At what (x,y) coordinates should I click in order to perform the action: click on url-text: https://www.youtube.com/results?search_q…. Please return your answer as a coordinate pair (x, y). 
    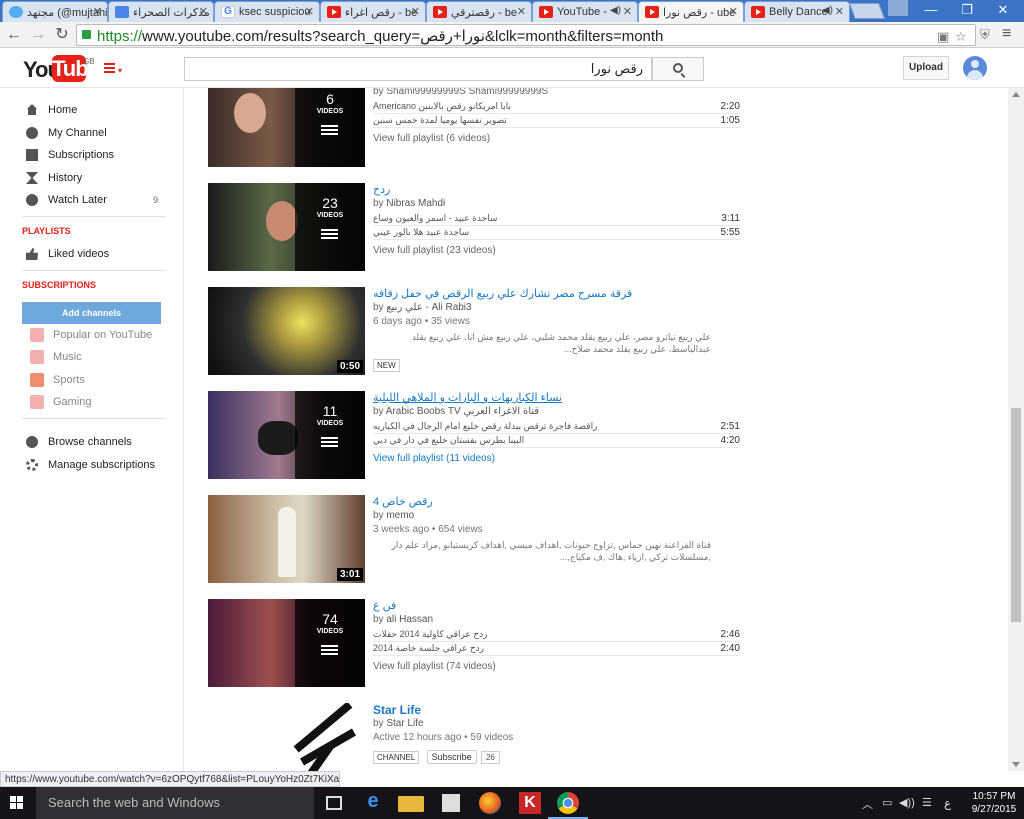
    Looking at the image, I should click on (380, 36).